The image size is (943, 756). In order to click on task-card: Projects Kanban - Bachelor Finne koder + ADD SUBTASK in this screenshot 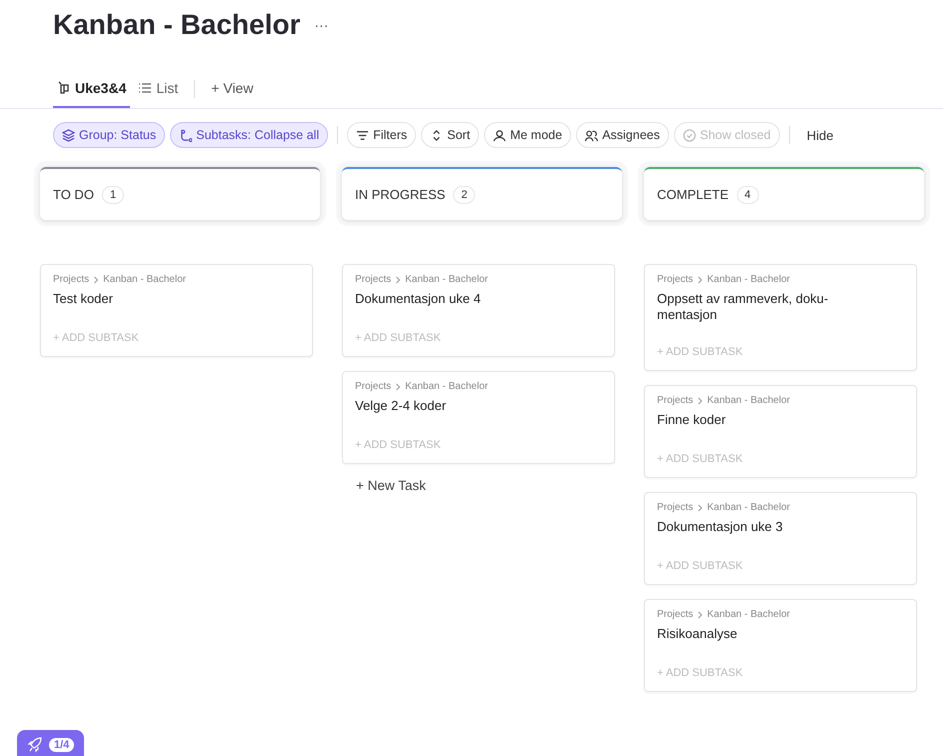, I will do `click(780, 431)`.